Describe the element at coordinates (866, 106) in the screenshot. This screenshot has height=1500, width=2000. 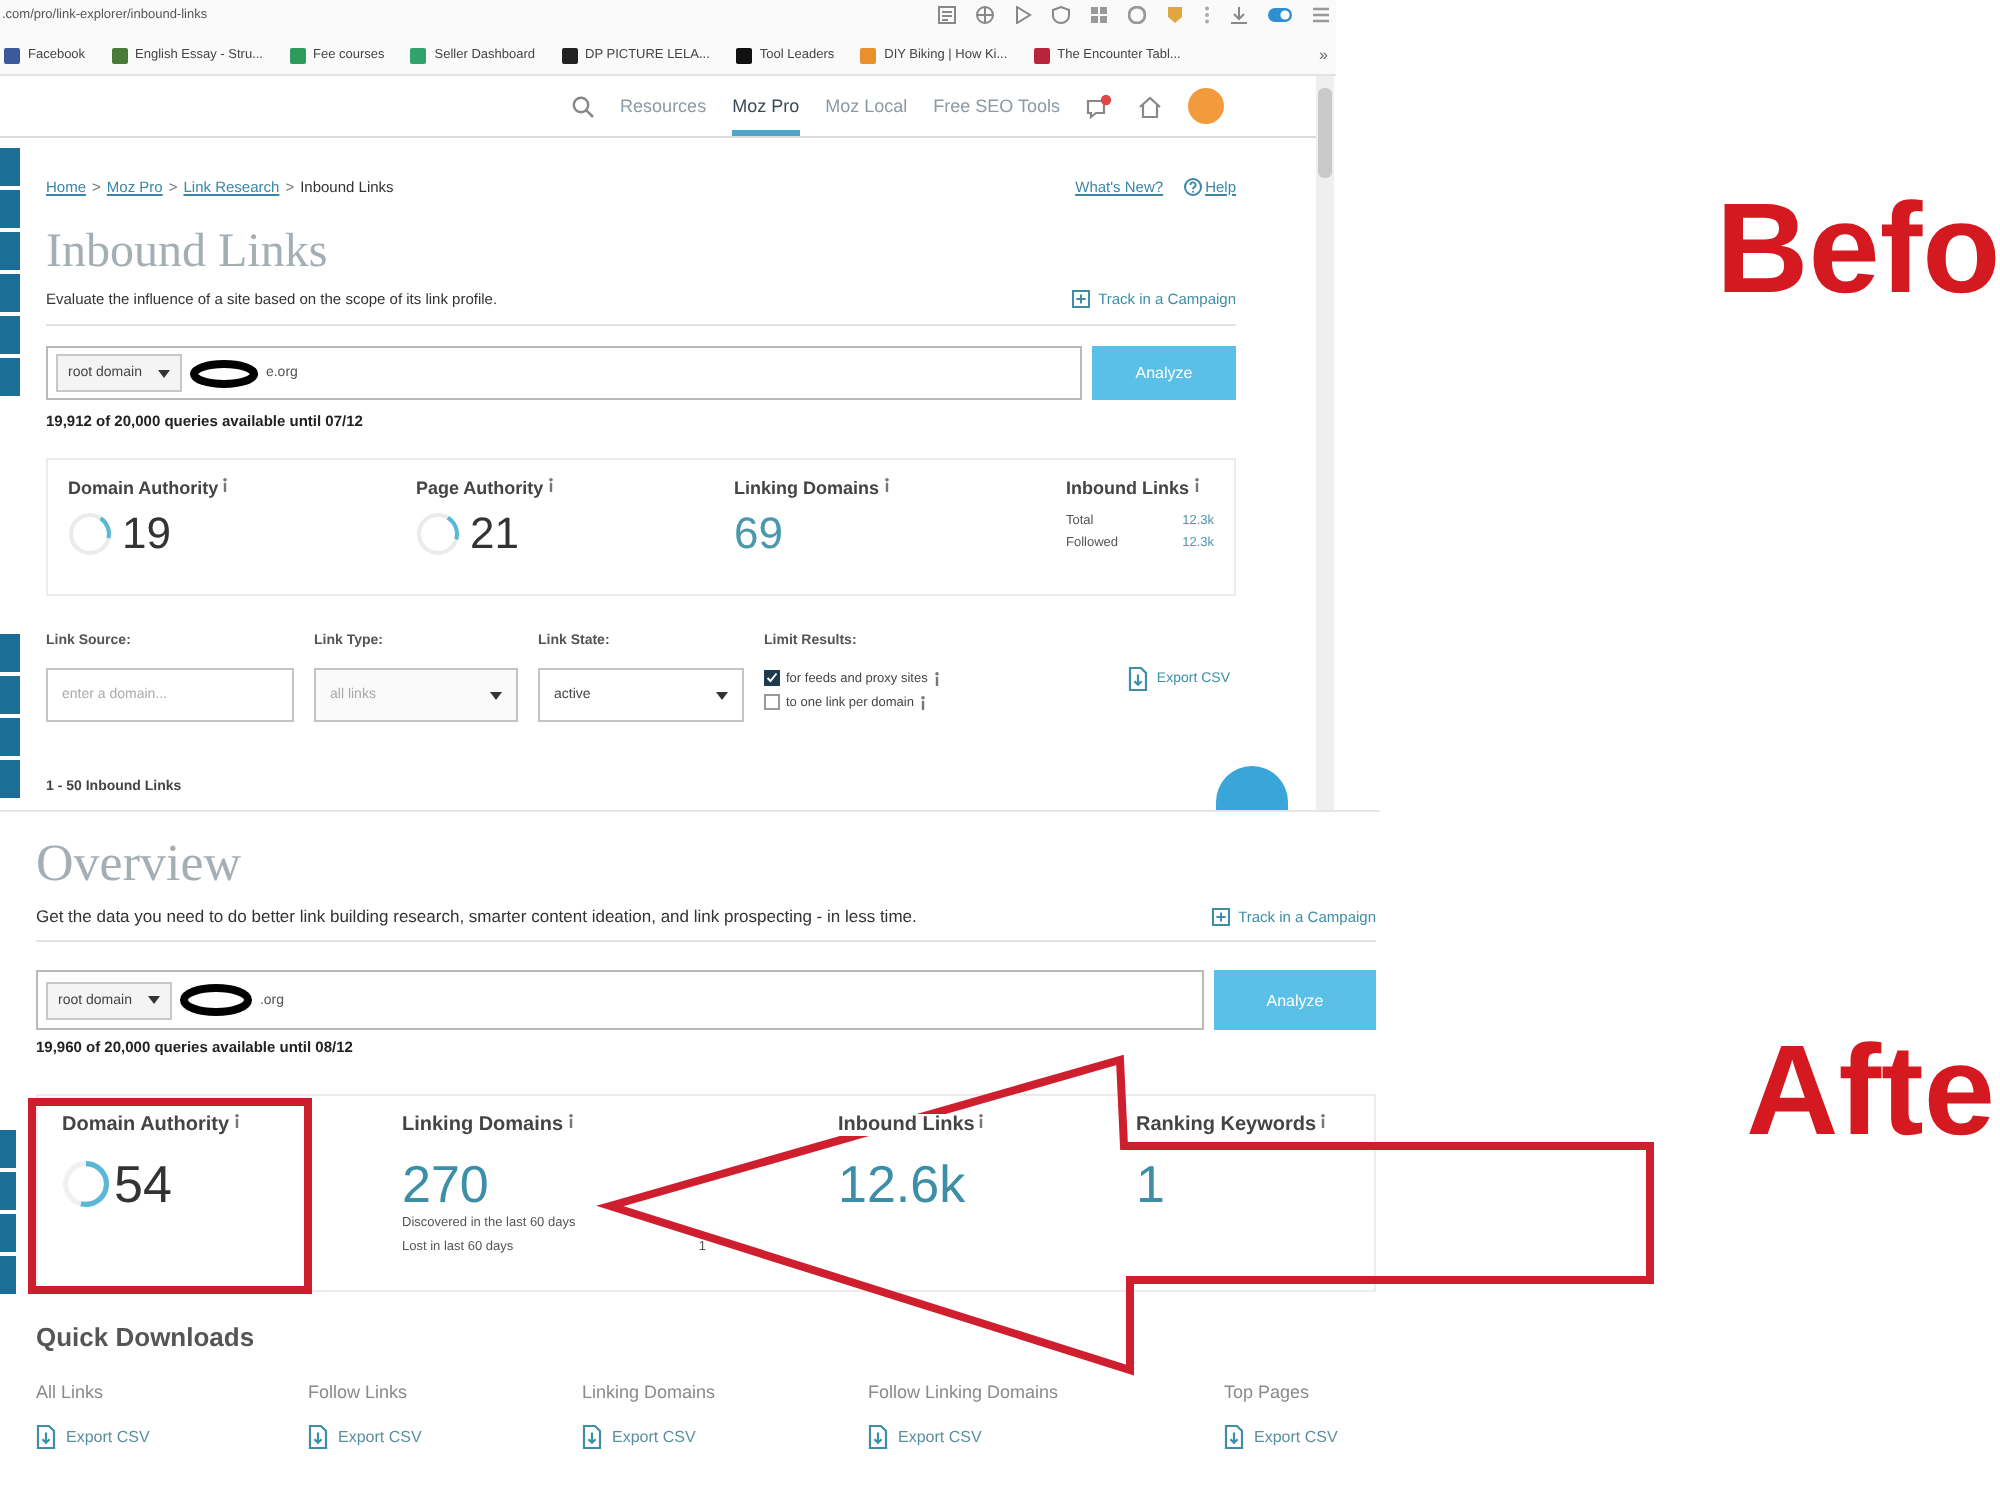
I see `nav-tab: Moz Local` at that location.